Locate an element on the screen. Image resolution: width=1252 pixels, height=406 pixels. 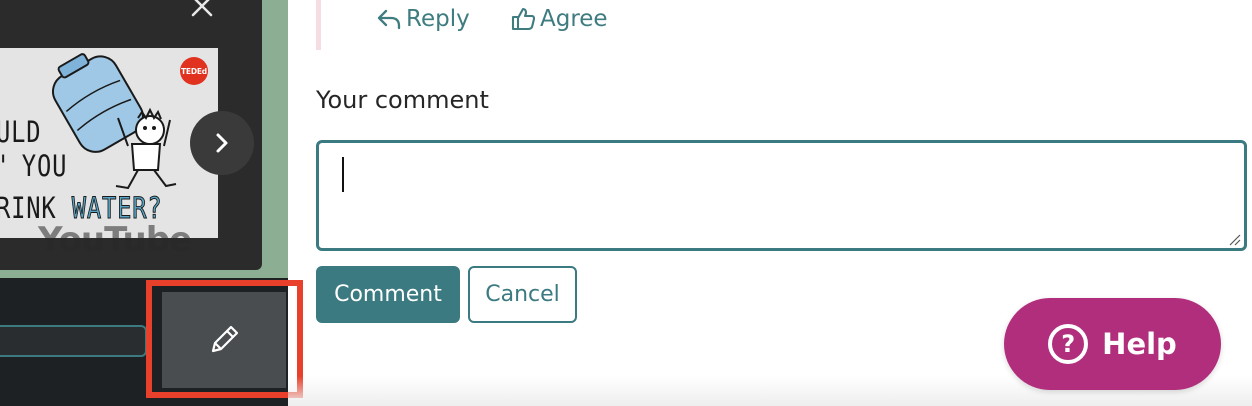
next-slide-button is located at coordinates (222, 143).